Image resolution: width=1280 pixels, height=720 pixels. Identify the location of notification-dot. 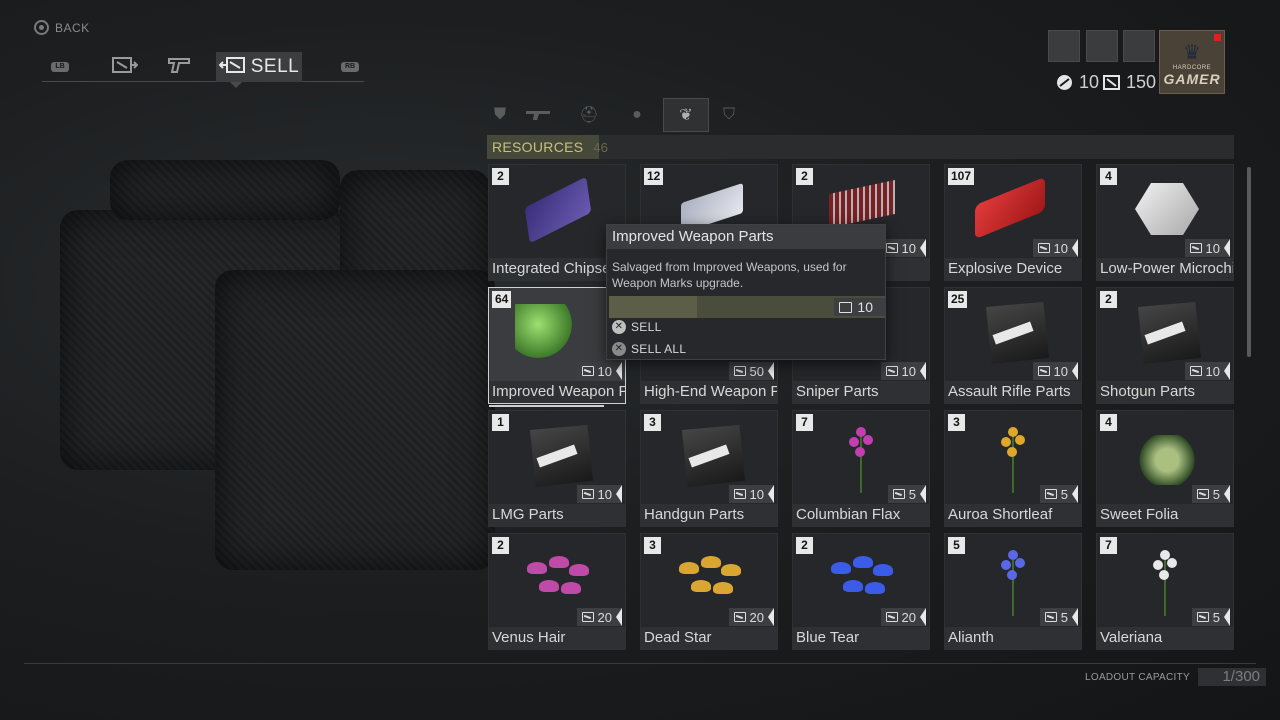
(1217, 37).